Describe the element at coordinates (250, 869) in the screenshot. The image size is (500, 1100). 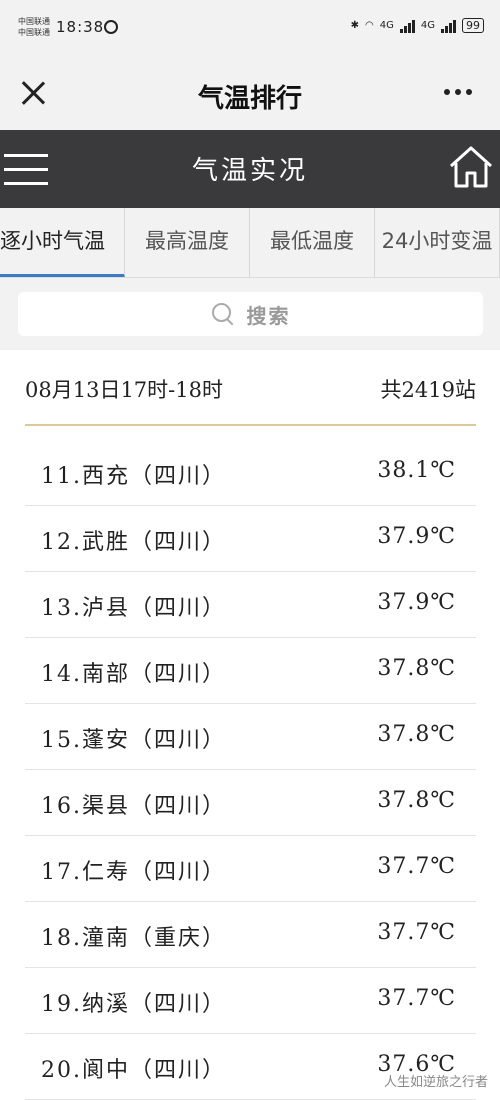
I see `list-item: 17.仁寿（四川） 37.7℃` at that location.